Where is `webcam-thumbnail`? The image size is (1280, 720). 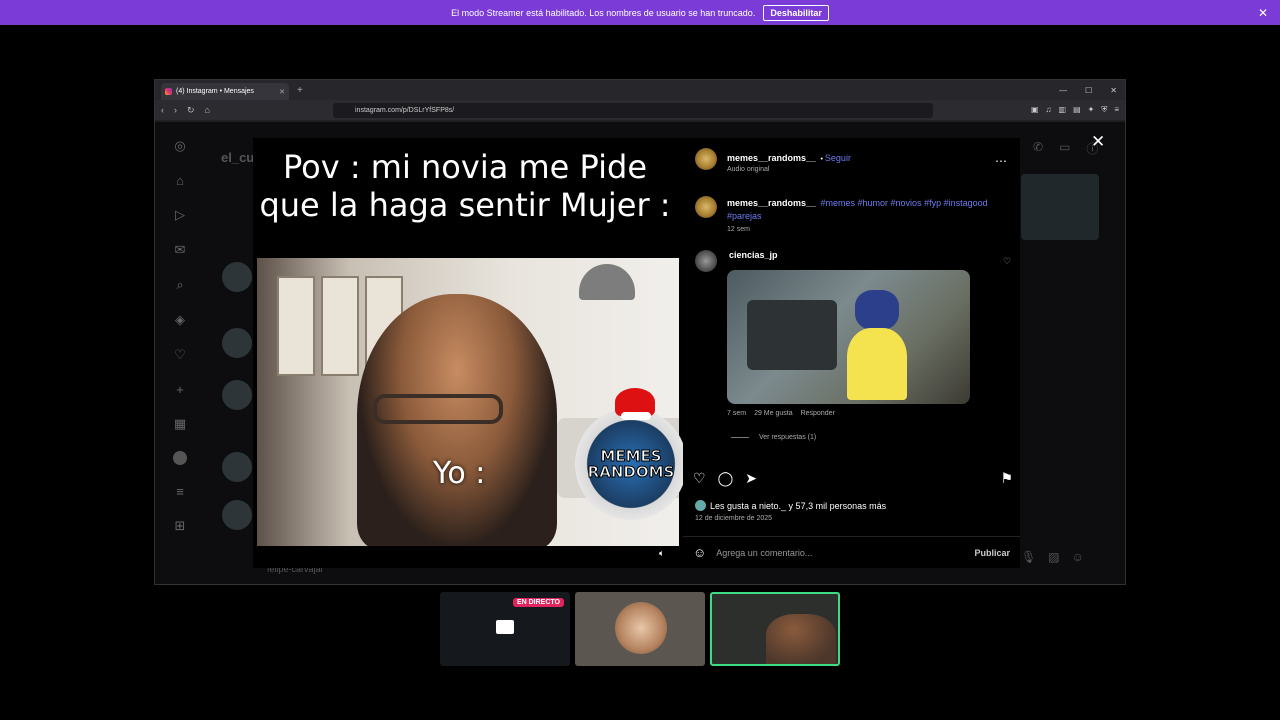 webcam-thumbnail is located at coordinates (775, 629).